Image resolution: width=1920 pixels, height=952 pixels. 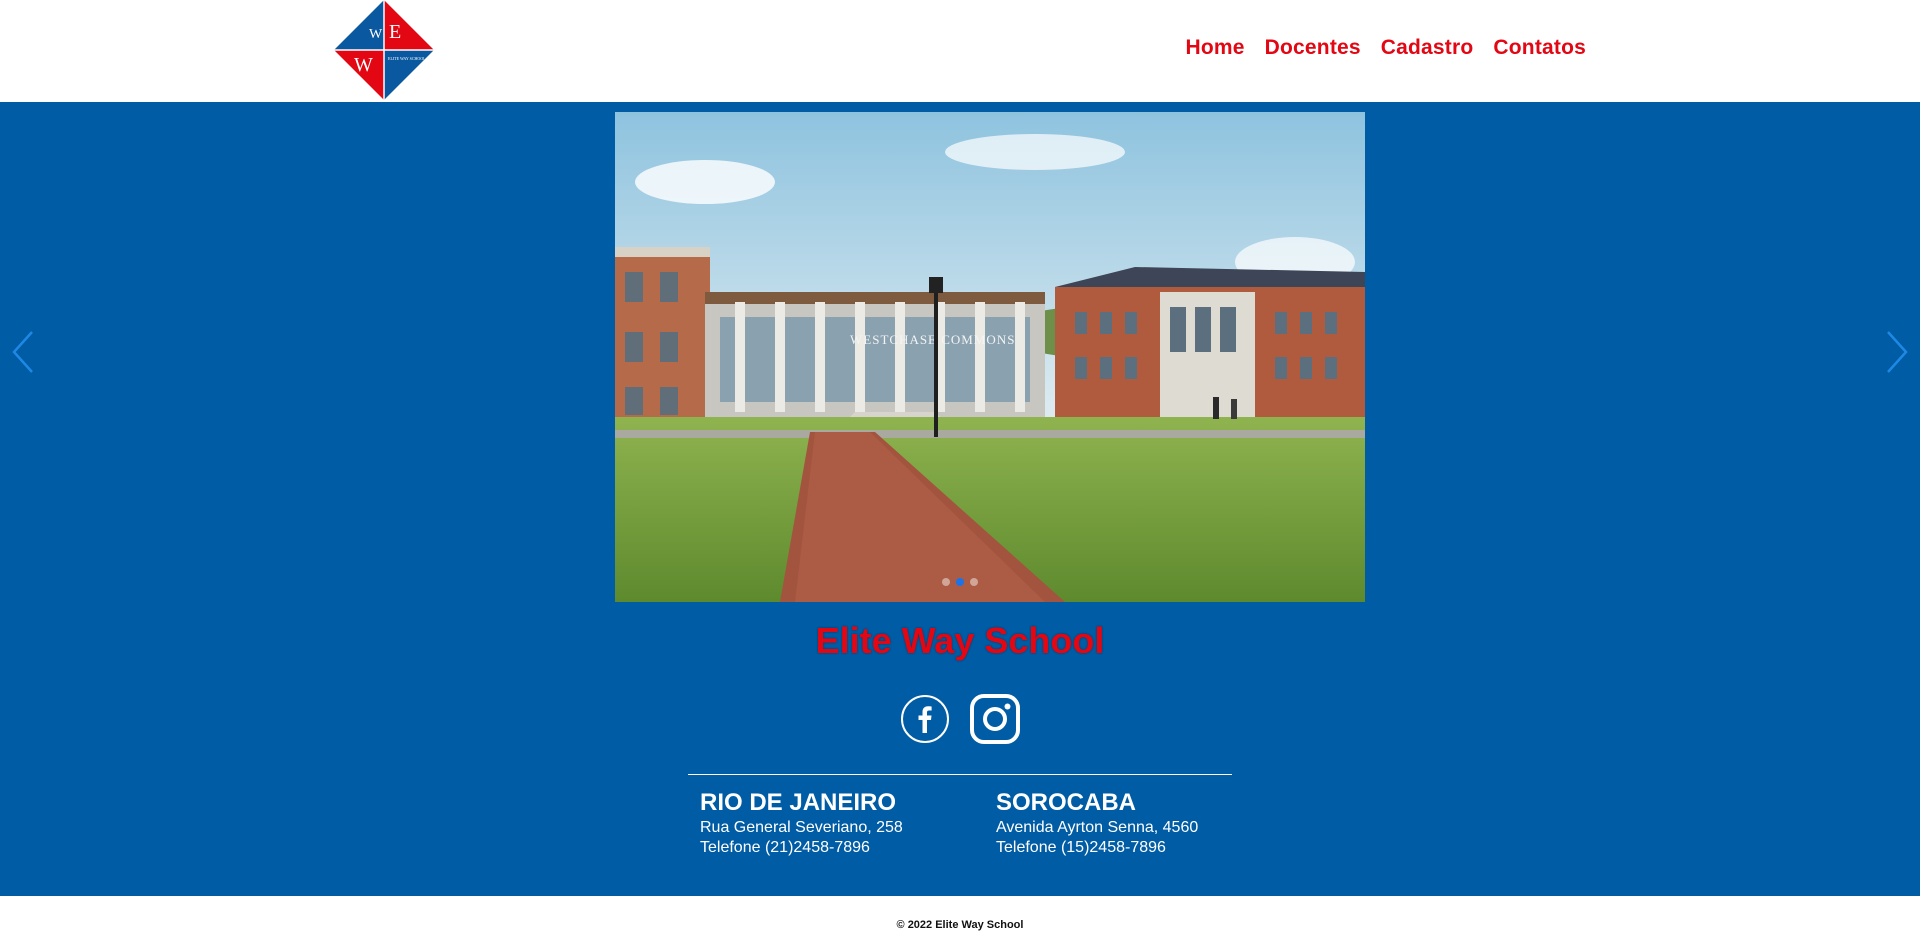 I want to click on school-name-title: Elite Way School, so click(x=960, y=640).